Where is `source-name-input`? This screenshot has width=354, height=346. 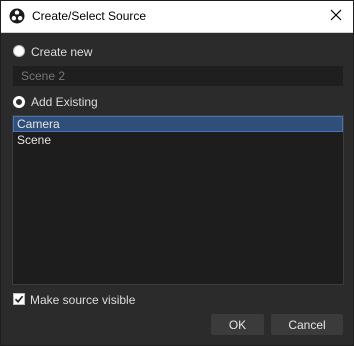
source-name-input is located at coordinates (178, 76).